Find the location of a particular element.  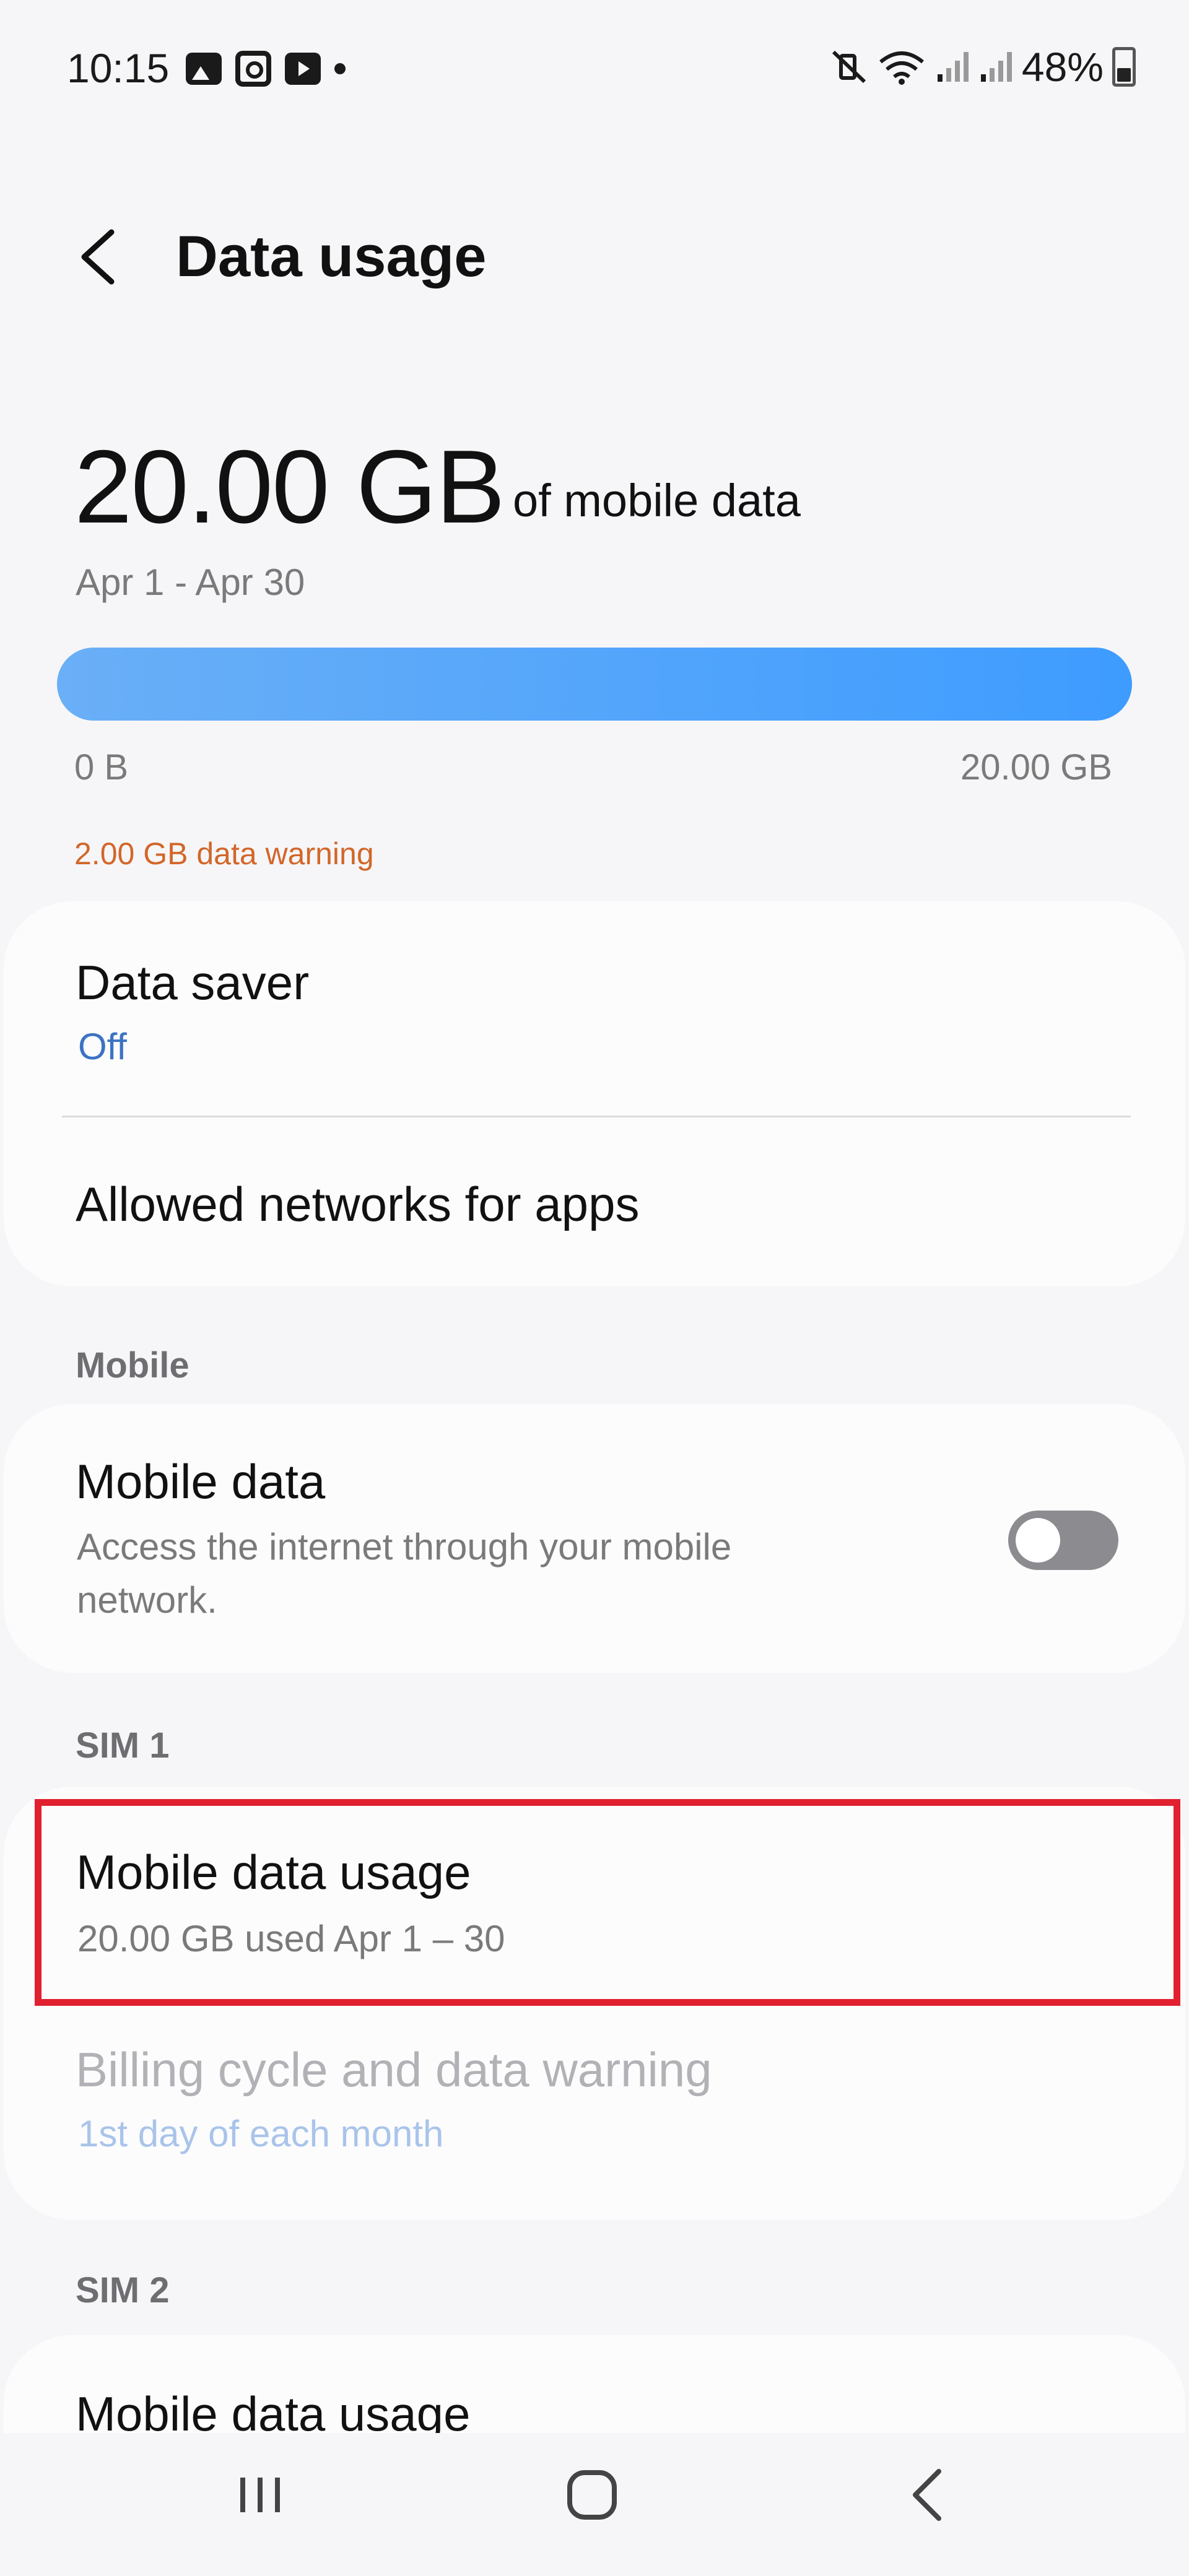

usage-period: Apr 1 - Apr 30 is located at coordinates (190, 582).